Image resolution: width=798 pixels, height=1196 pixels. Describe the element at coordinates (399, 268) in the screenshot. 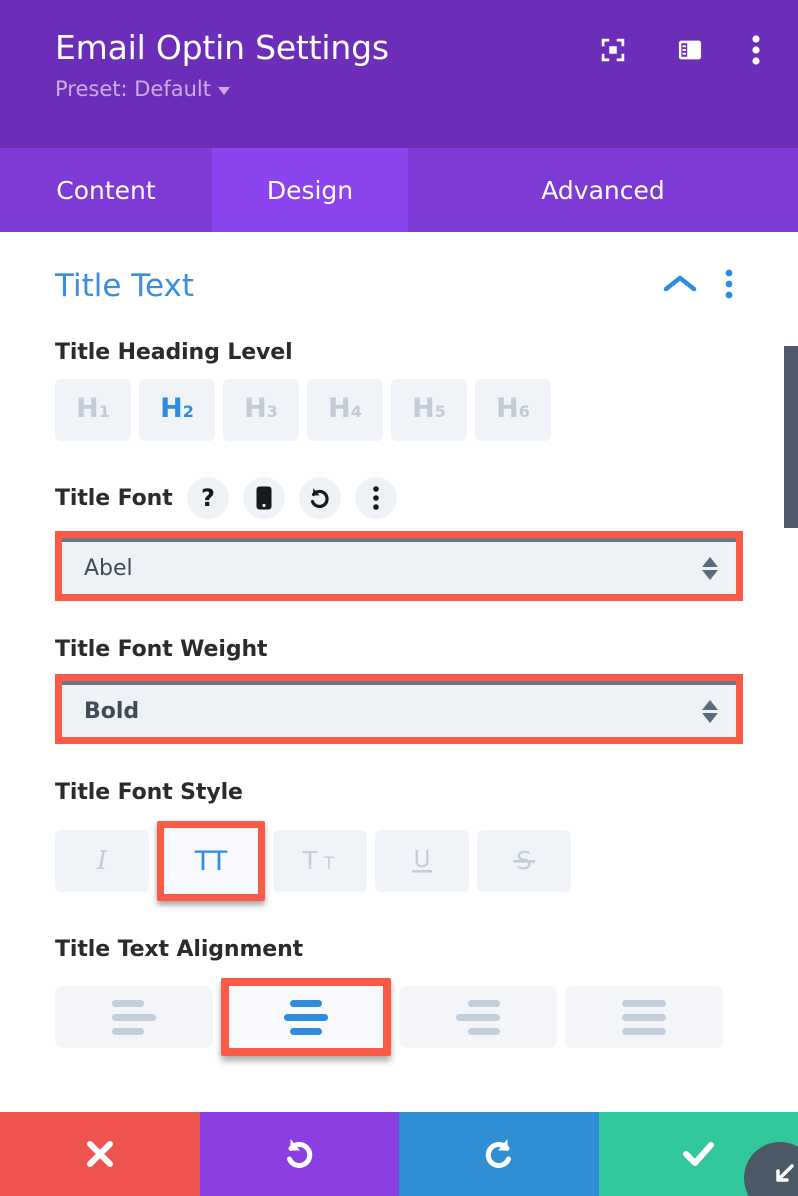

I see `section-header-title-text: Title Text` at that location.